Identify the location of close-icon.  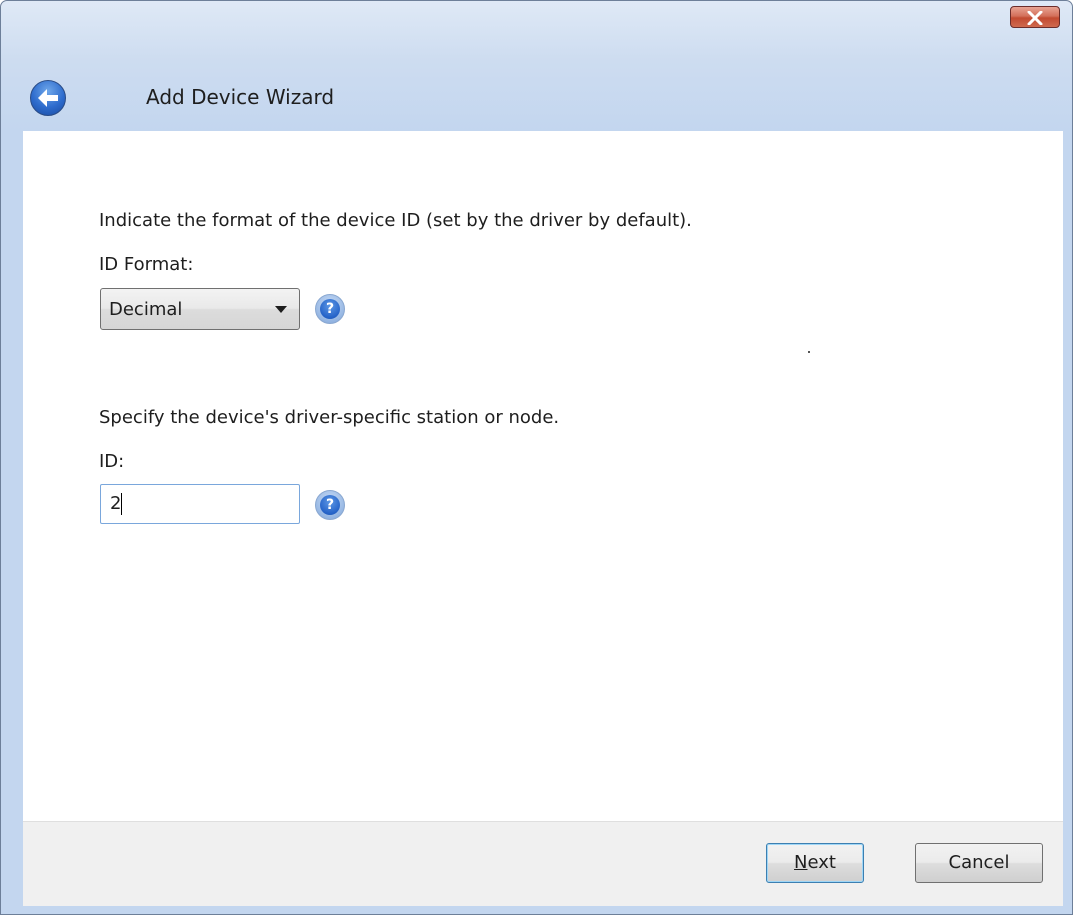
(1035, 18).